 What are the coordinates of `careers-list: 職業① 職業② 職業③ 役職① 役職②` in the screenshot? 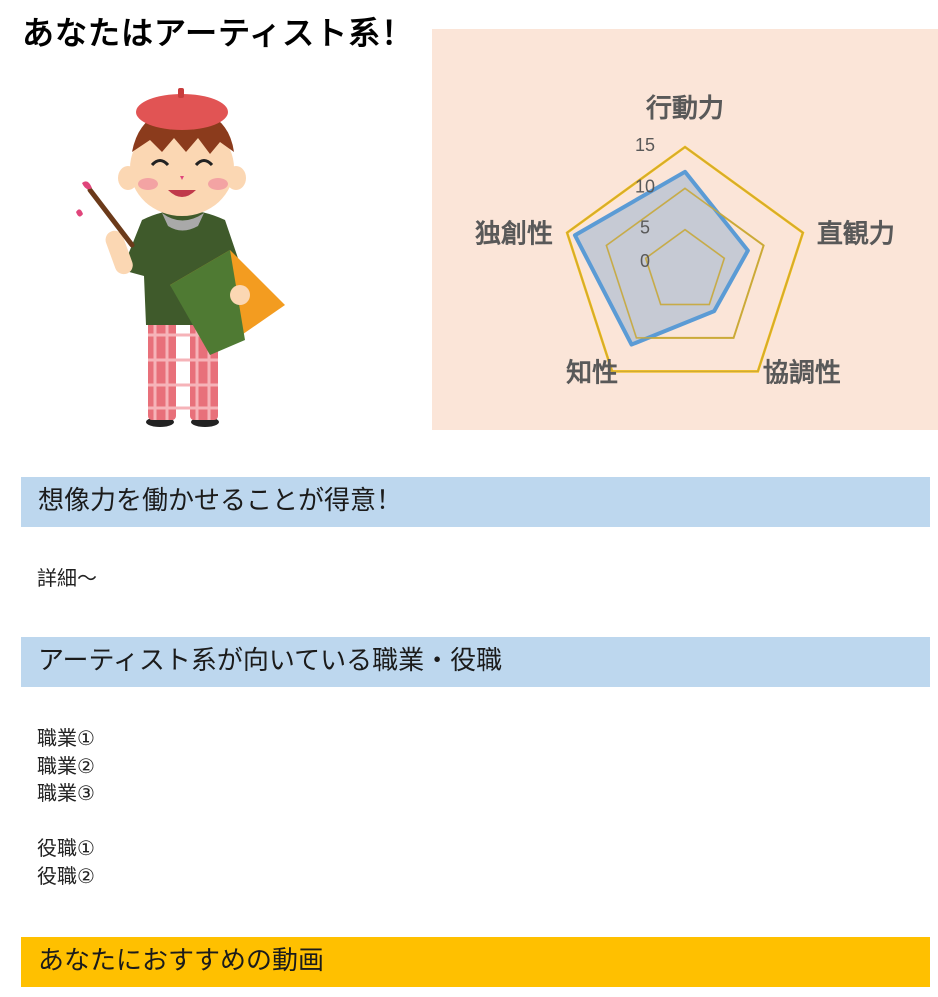 It's located at (66, 807).